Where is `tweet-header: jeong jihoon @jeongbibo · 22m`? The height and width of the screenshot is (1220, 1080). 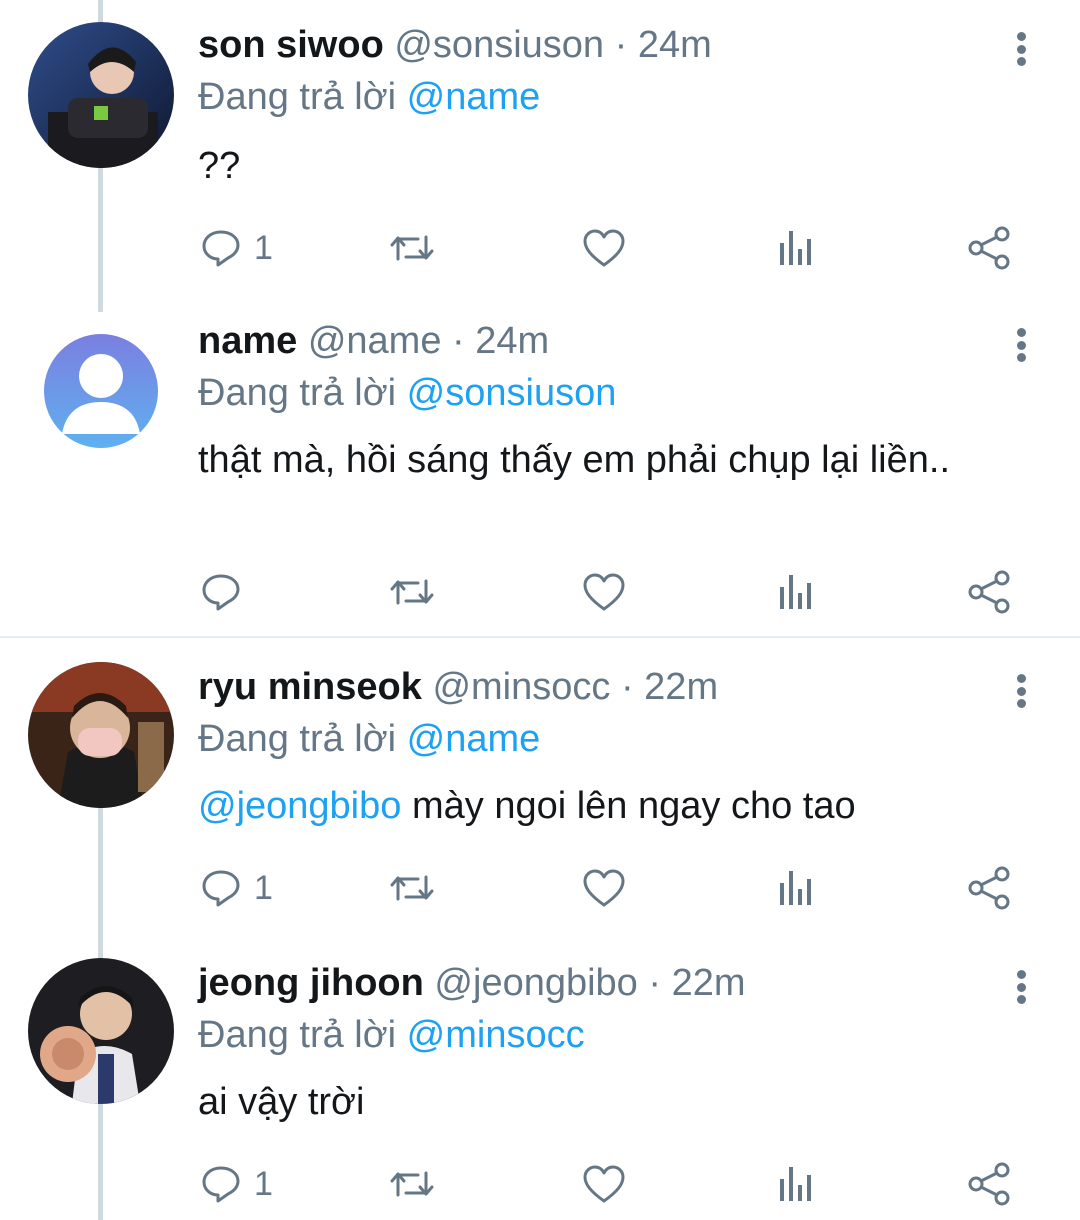 tweet-header: jeong jihoon @jeongbibo · 22m is located at coordinates (472, 983).